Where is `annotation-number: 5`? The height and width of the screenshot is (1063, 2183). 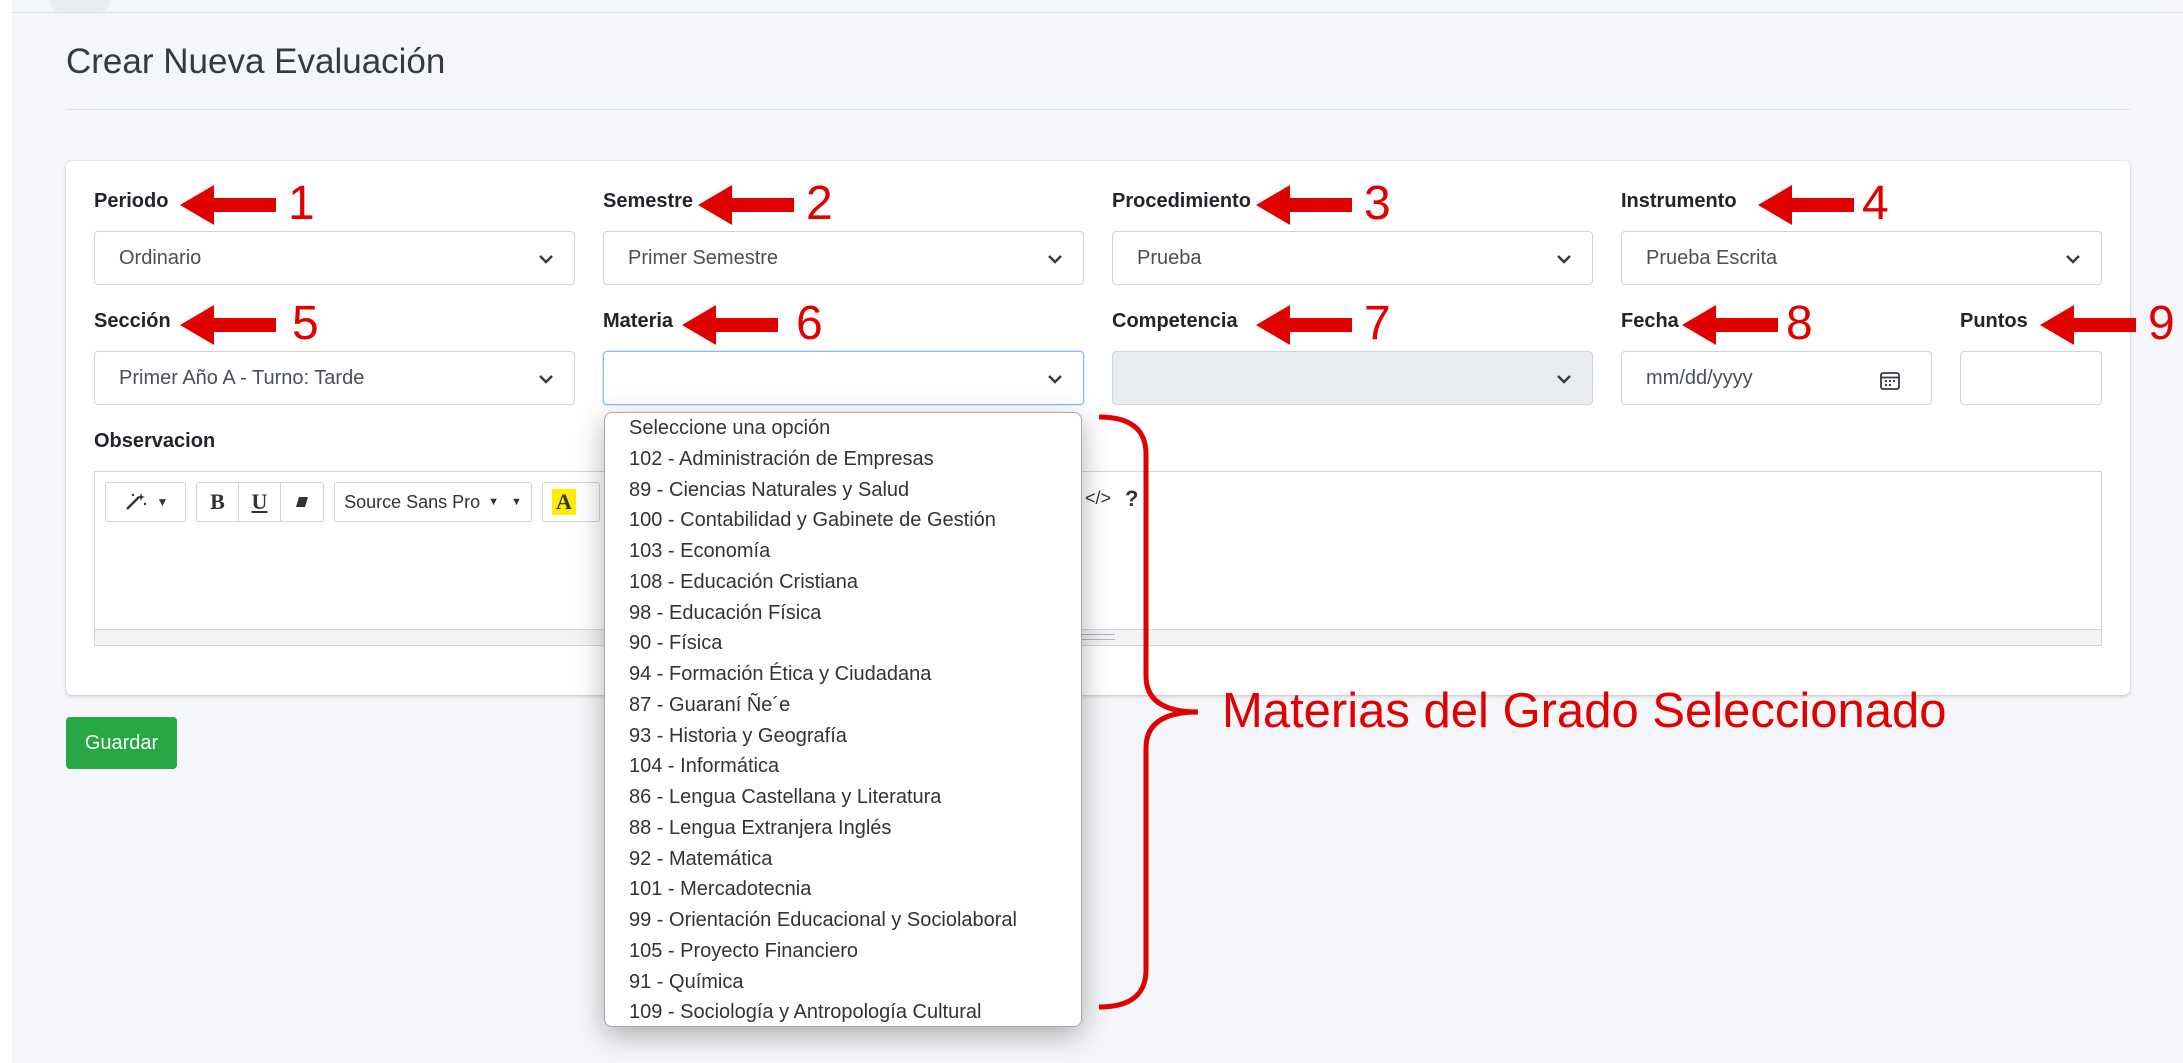 annotation-number: 5 is located at coordinates (305, 323).